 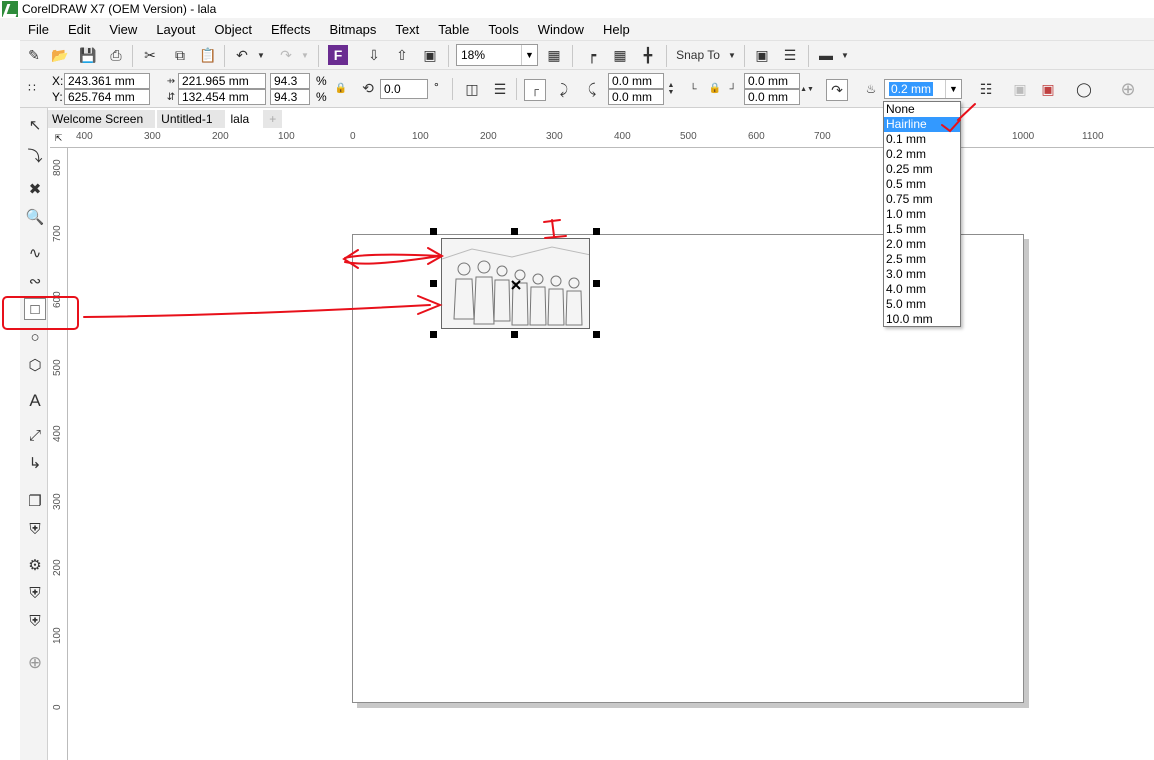 What do you see at coordinates (620, 55) in the screenshot?
I see `show-grid-icon: ▦` at bounding box center [620, 55].